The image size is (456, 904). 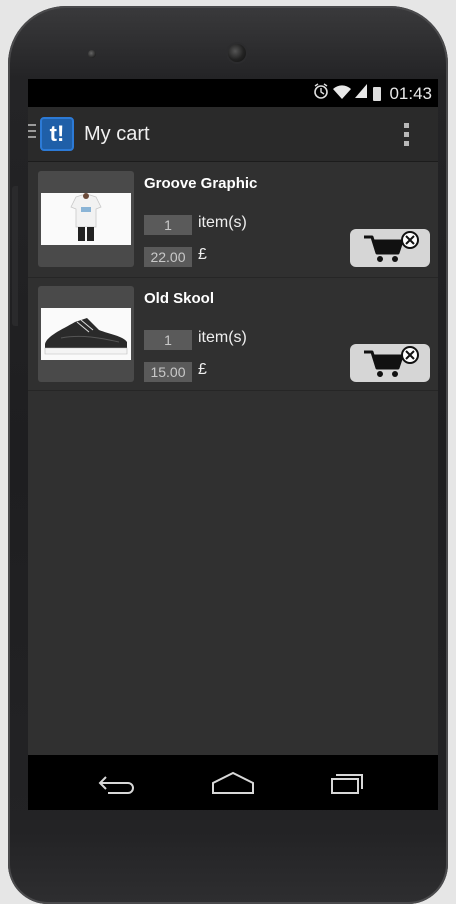 What do you see at coordinates (179, 298) in the screenshot?
I see `product-name: Old Skool` at bounding box center [179, 298].